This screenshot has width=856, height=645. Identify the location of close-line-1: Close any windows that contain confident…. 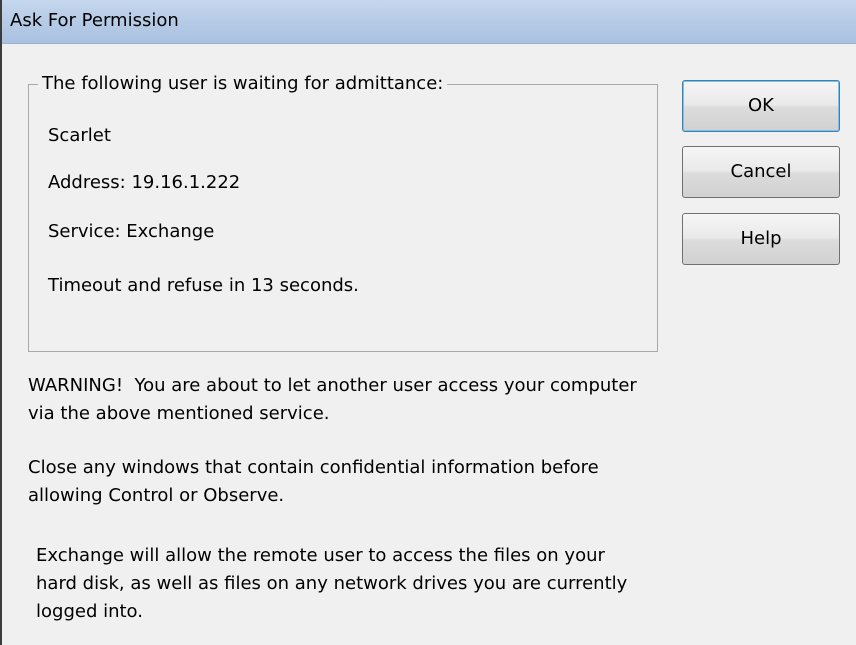
(313, 467).